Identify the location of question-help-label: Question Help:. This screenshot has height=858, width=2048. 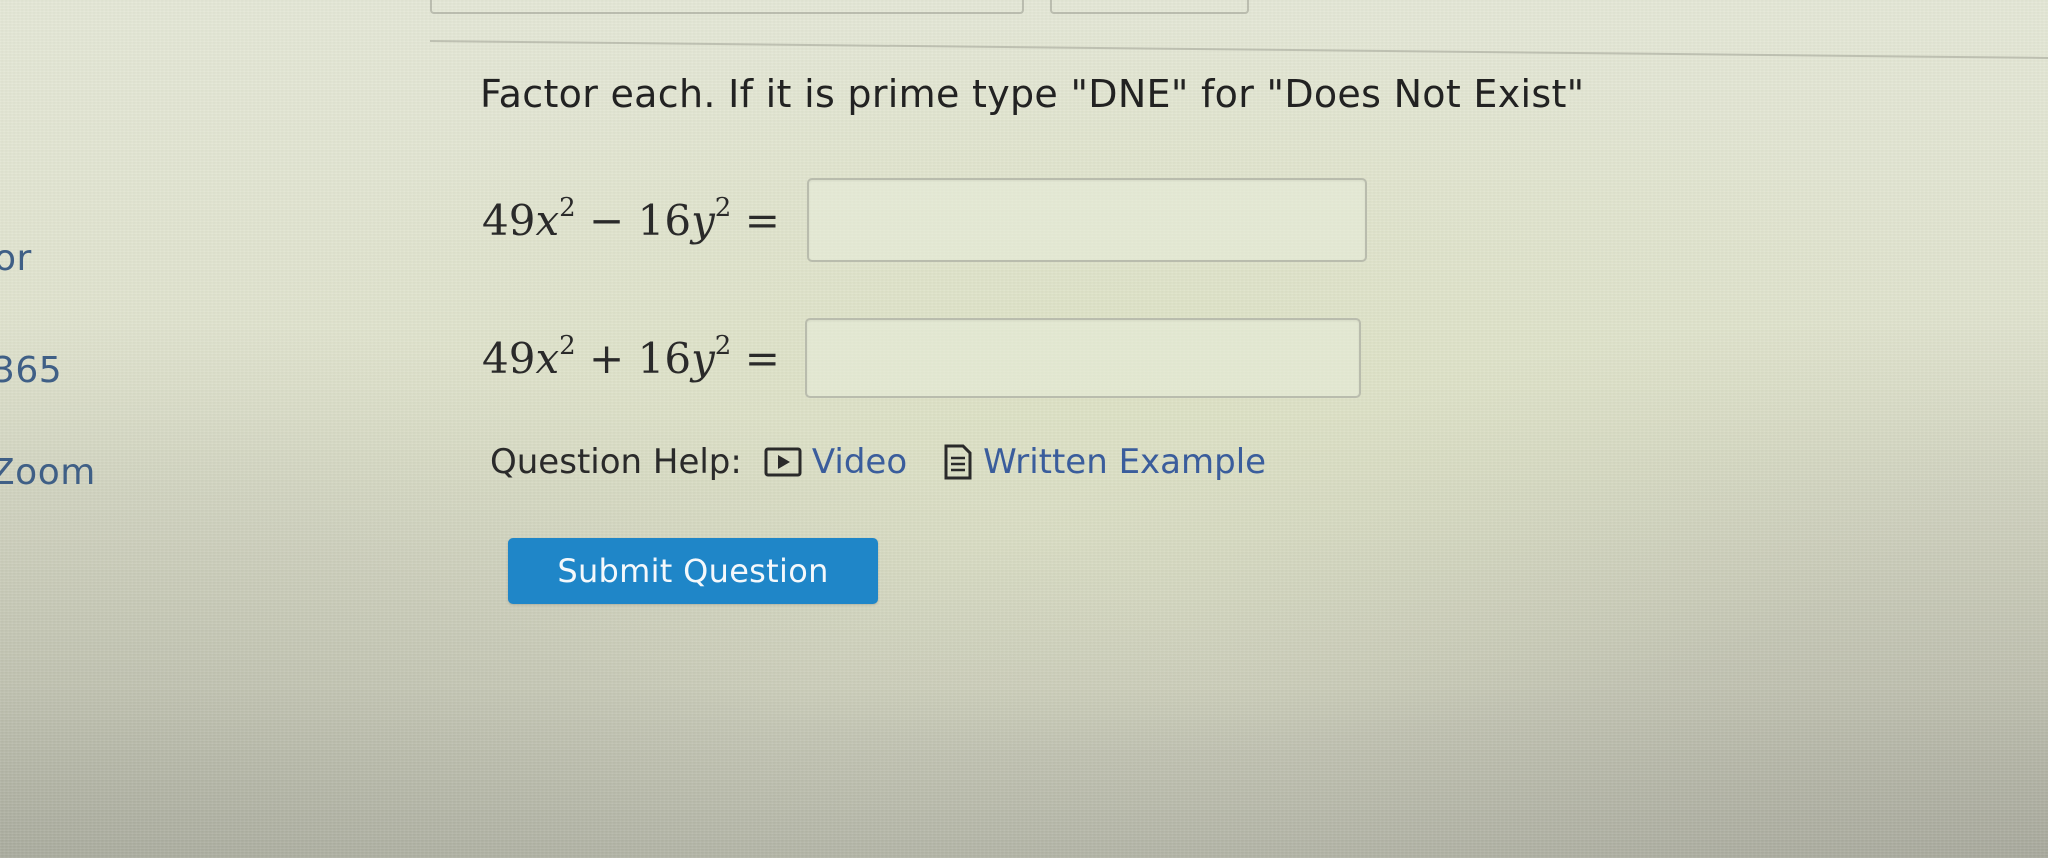
(616, 462).